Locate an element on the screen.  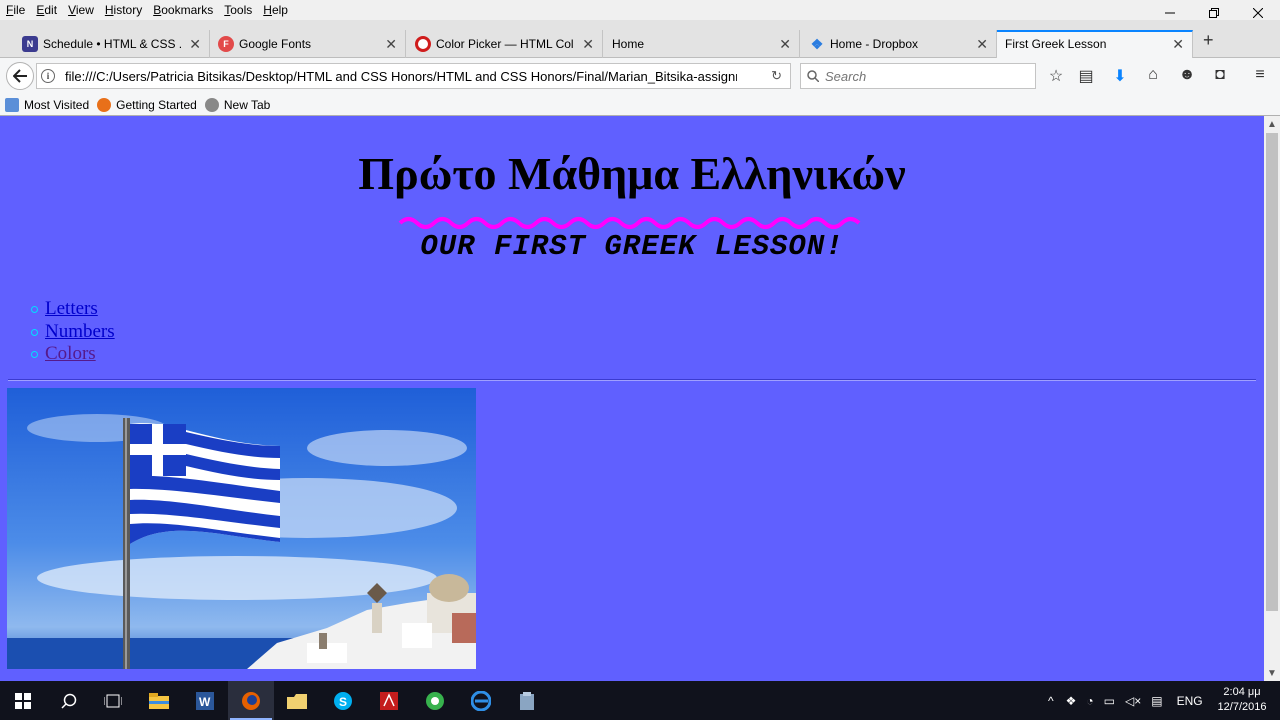
file-explorer-icon is located at coordinates (159, 700).